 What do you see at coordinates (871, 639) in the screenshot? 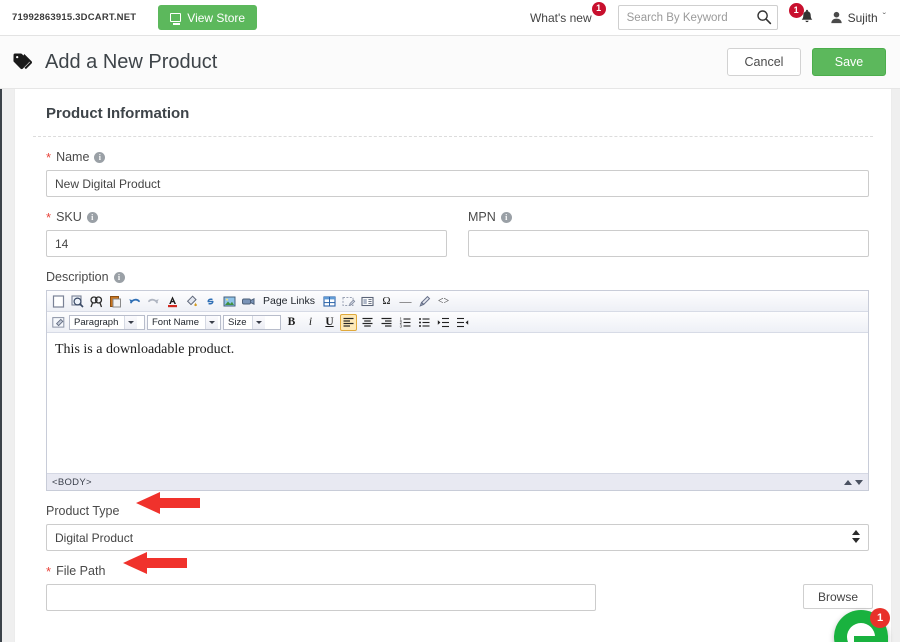
I see `chat-bubble-tail` at bounding box center [871, 639].